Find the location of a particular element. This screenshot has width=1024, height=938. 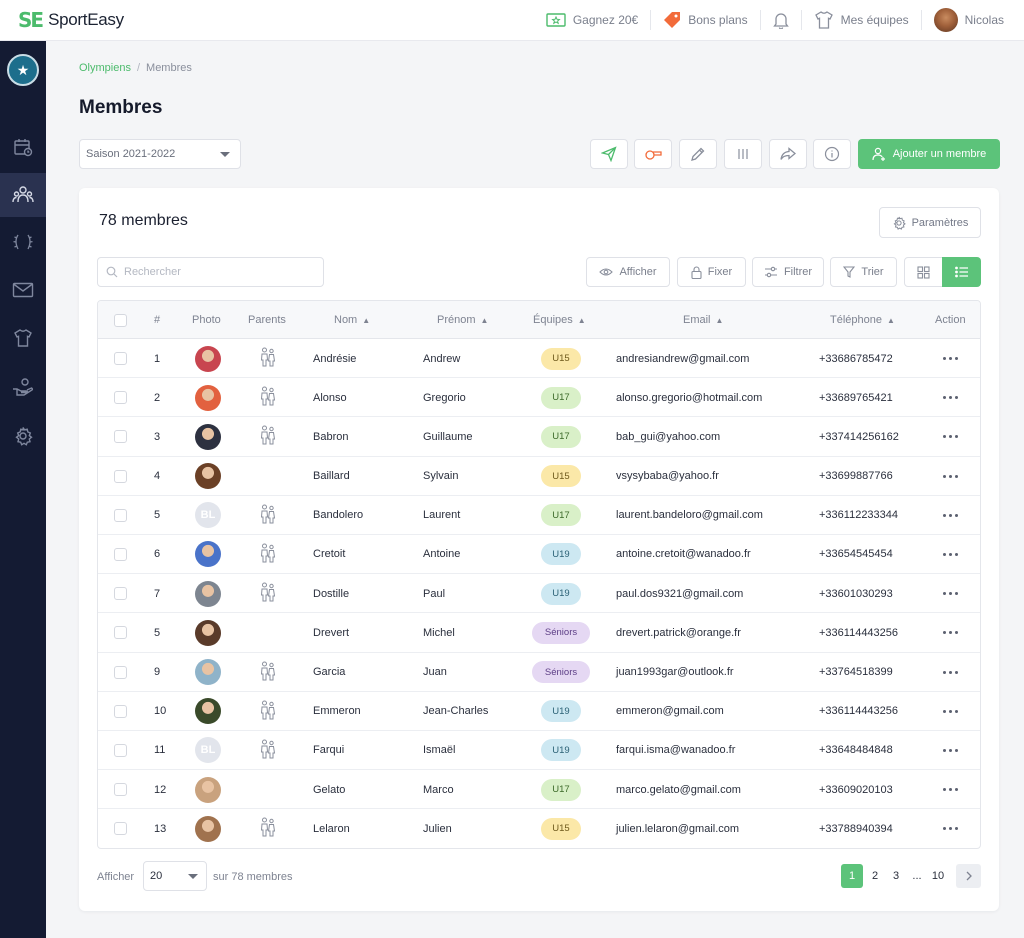

columns-button is located at coordinates (743, 154).